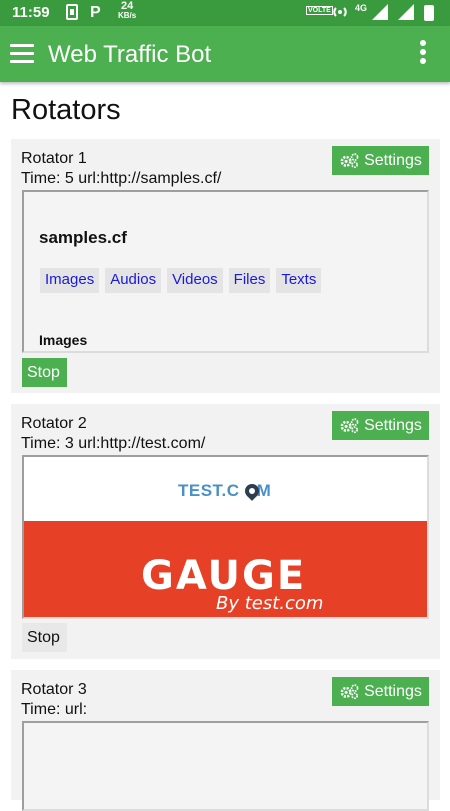 The image size is (450, 811). Describe the element at coordinates (83, 237) in the screenshot. I see `preview-heading: samples.cf` at that location.